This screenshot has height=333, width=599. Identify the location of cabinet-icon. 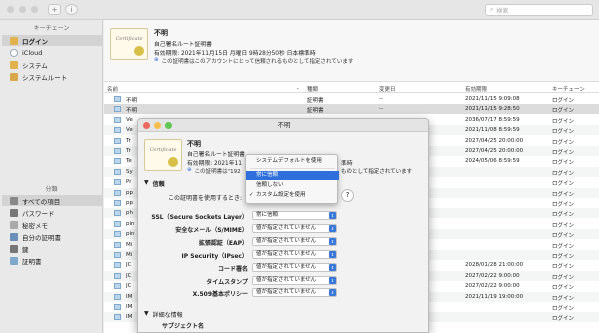
(14, 76).